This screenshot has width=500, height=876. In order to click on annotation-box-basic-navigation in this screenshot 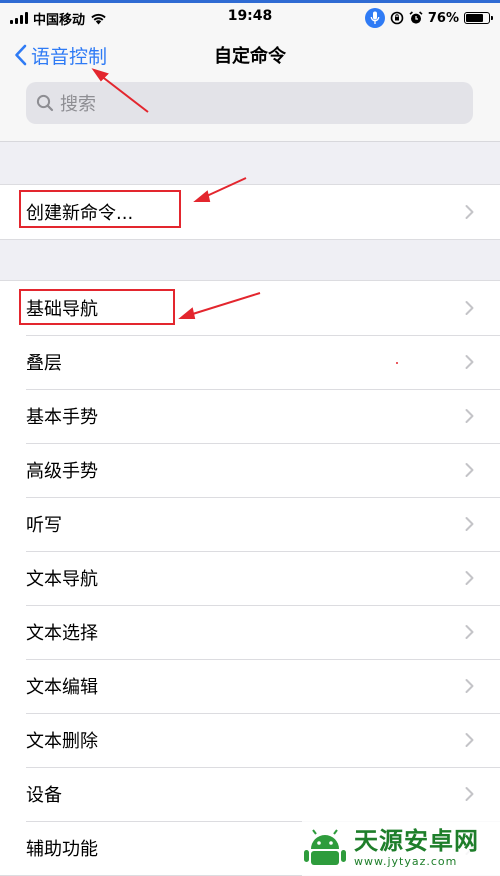, I will do `click(97, 307)`.